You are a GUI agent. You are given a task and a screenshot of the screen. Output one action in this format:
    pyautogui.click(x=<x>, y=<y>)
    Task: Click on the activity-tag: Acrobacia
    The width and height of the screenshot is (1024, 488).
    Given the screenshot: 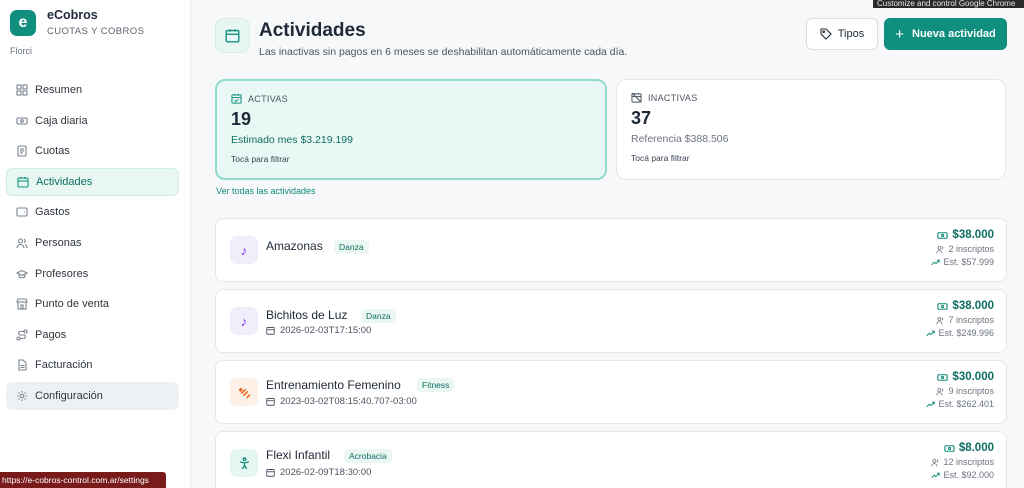 What is the action you would take?
    pyautogui.click(x=368, y=456)
    